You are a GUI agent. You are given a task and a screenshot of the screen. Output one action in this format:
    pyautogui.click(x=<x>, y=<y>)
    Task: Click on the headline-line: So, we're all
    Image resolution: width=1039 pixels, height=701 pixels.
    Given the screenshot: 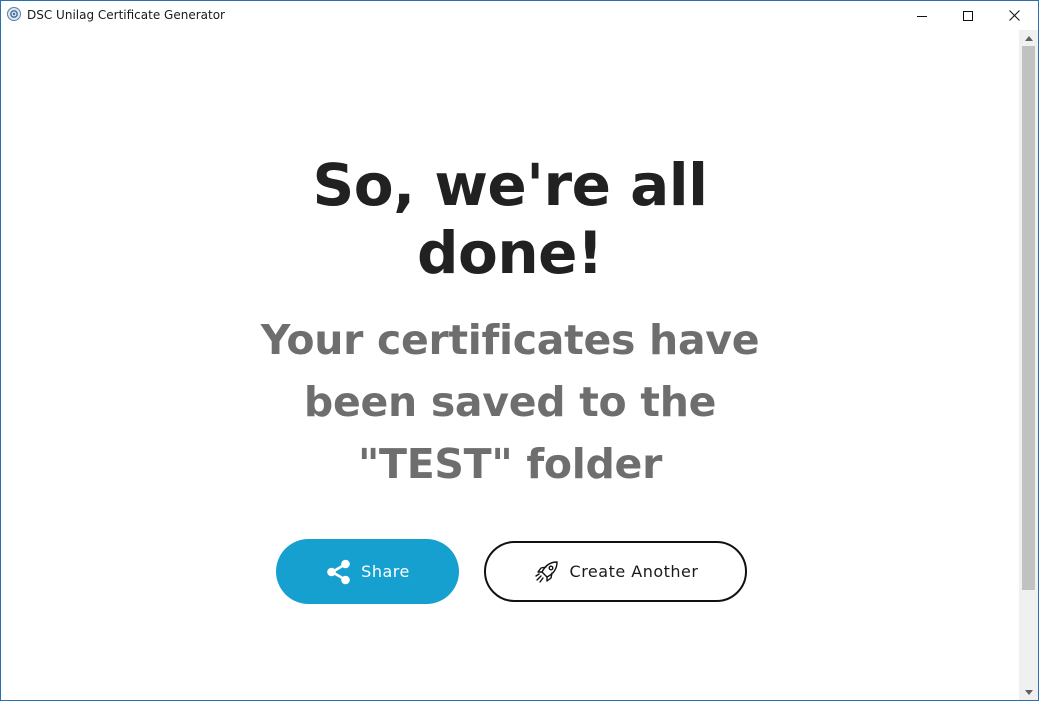 What is the action you would take?
    pyautogui.click(x=510, y=185)
    